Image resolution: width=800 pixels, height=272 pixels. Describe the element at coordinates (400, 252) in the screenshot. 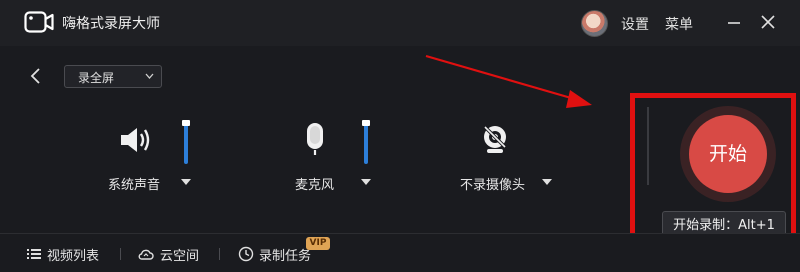

I see `bottom-bar: 视频列表 云空间 录制任务` at that location.